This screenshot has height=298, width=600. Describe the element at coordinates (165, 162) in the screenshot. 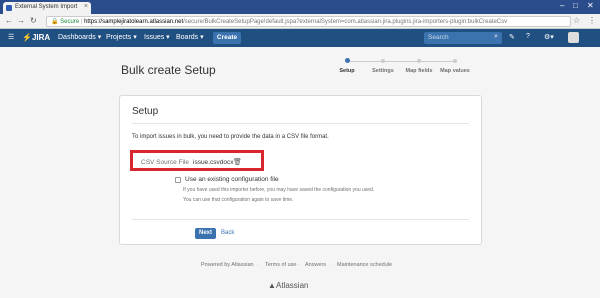

I see `csv-source-file-label: CSV Source File` at that location.